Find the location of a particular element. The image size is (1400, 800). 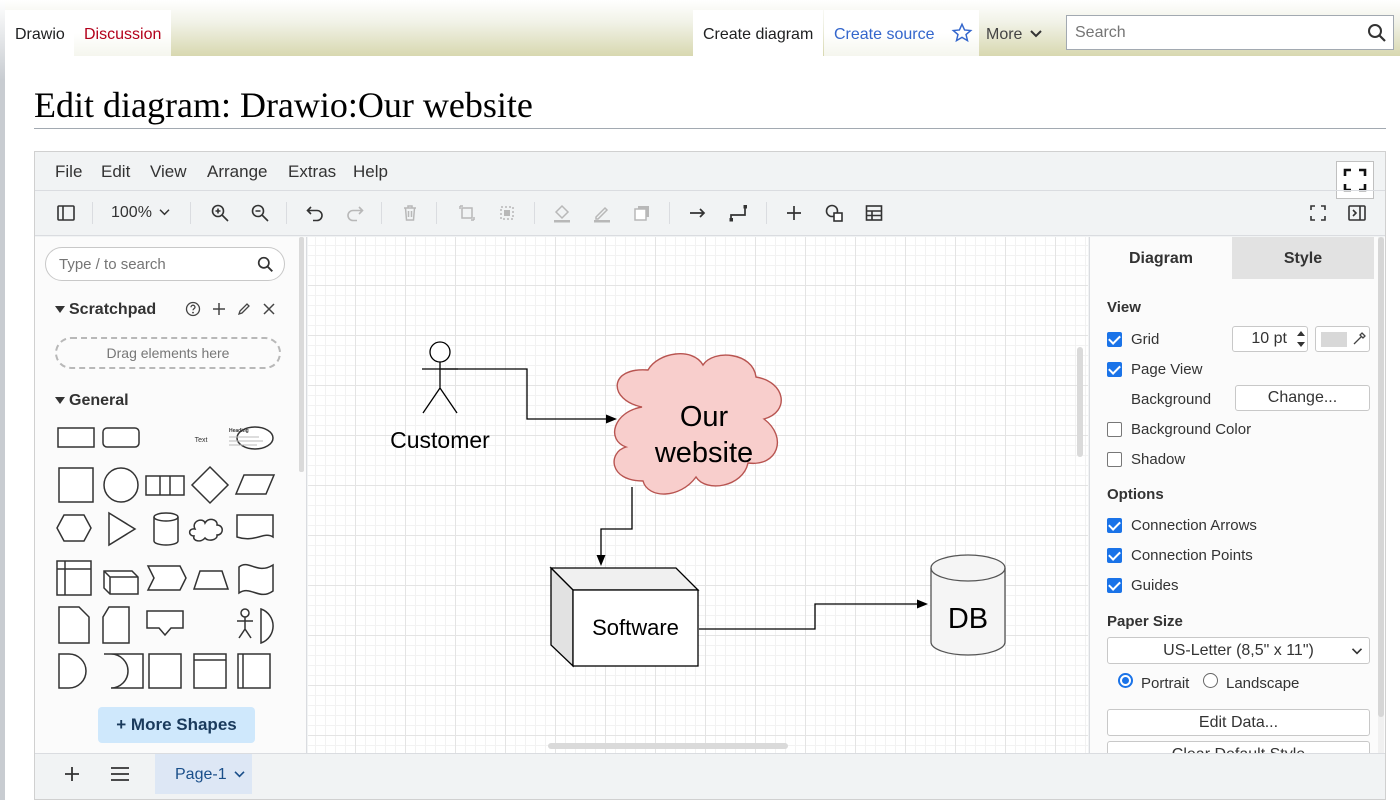

shapes-icon is located at coordinates (834, 213).